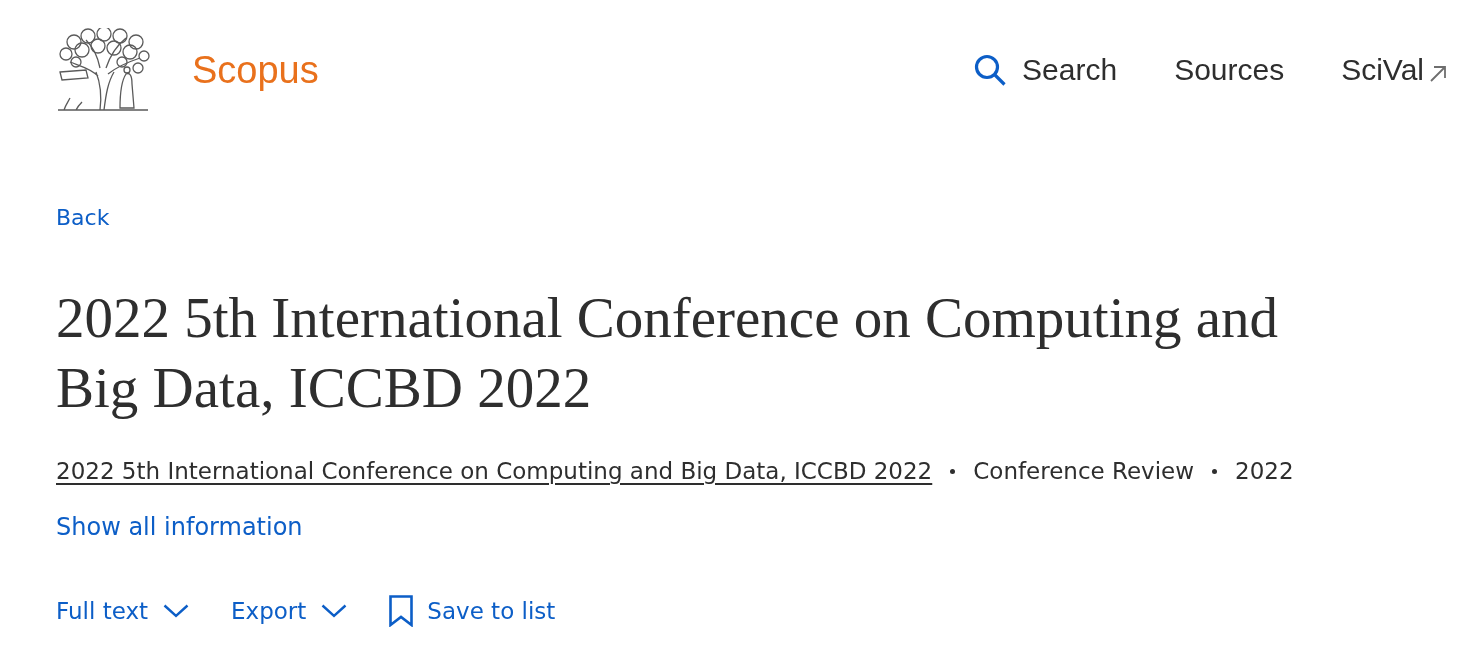  I want to click on source-link: 2022 5th International Conference on Computing and Big Data, ICCBD 2022, so click(494, 471).